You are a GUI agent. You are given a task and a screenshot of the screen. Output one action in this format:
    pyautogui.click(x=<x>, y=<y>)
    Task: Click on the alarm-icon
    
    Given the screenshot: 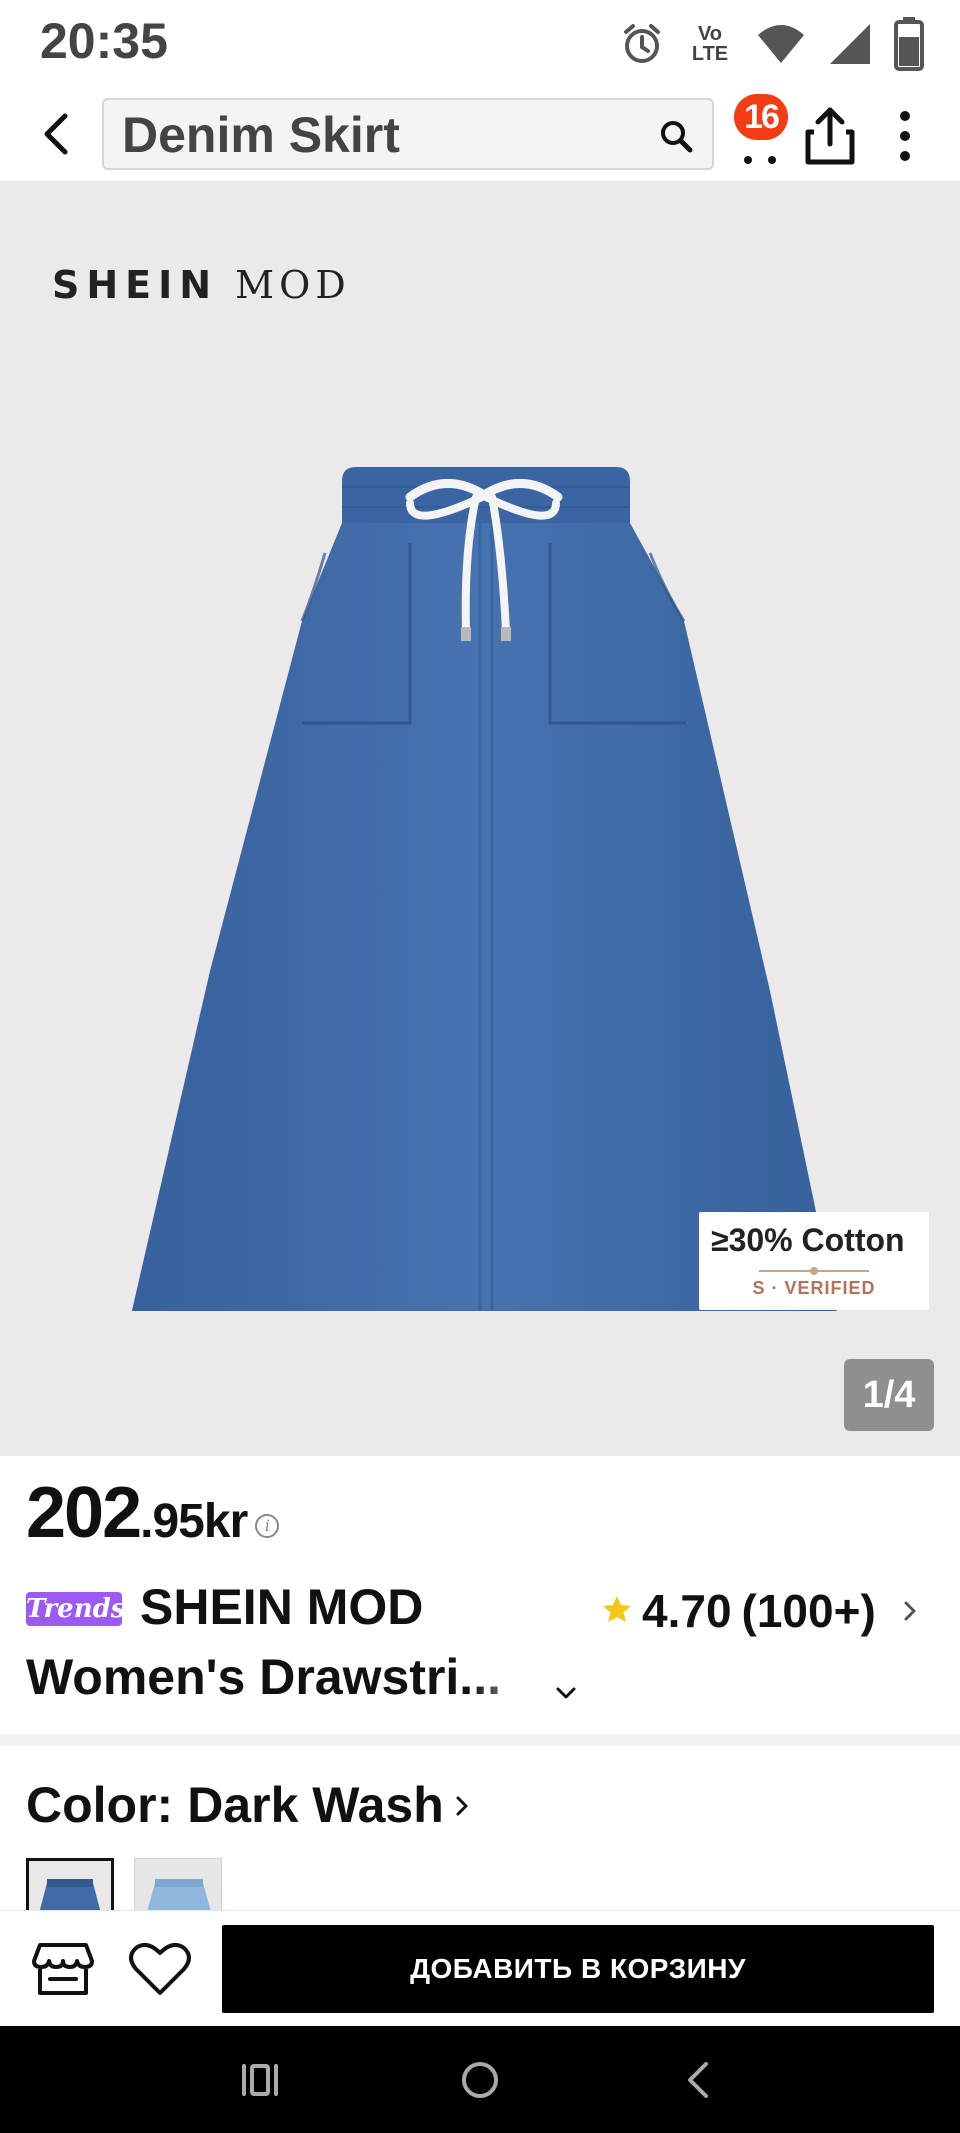 What is the action you would take?
    pyautogui.click(x=642, y=43)
    